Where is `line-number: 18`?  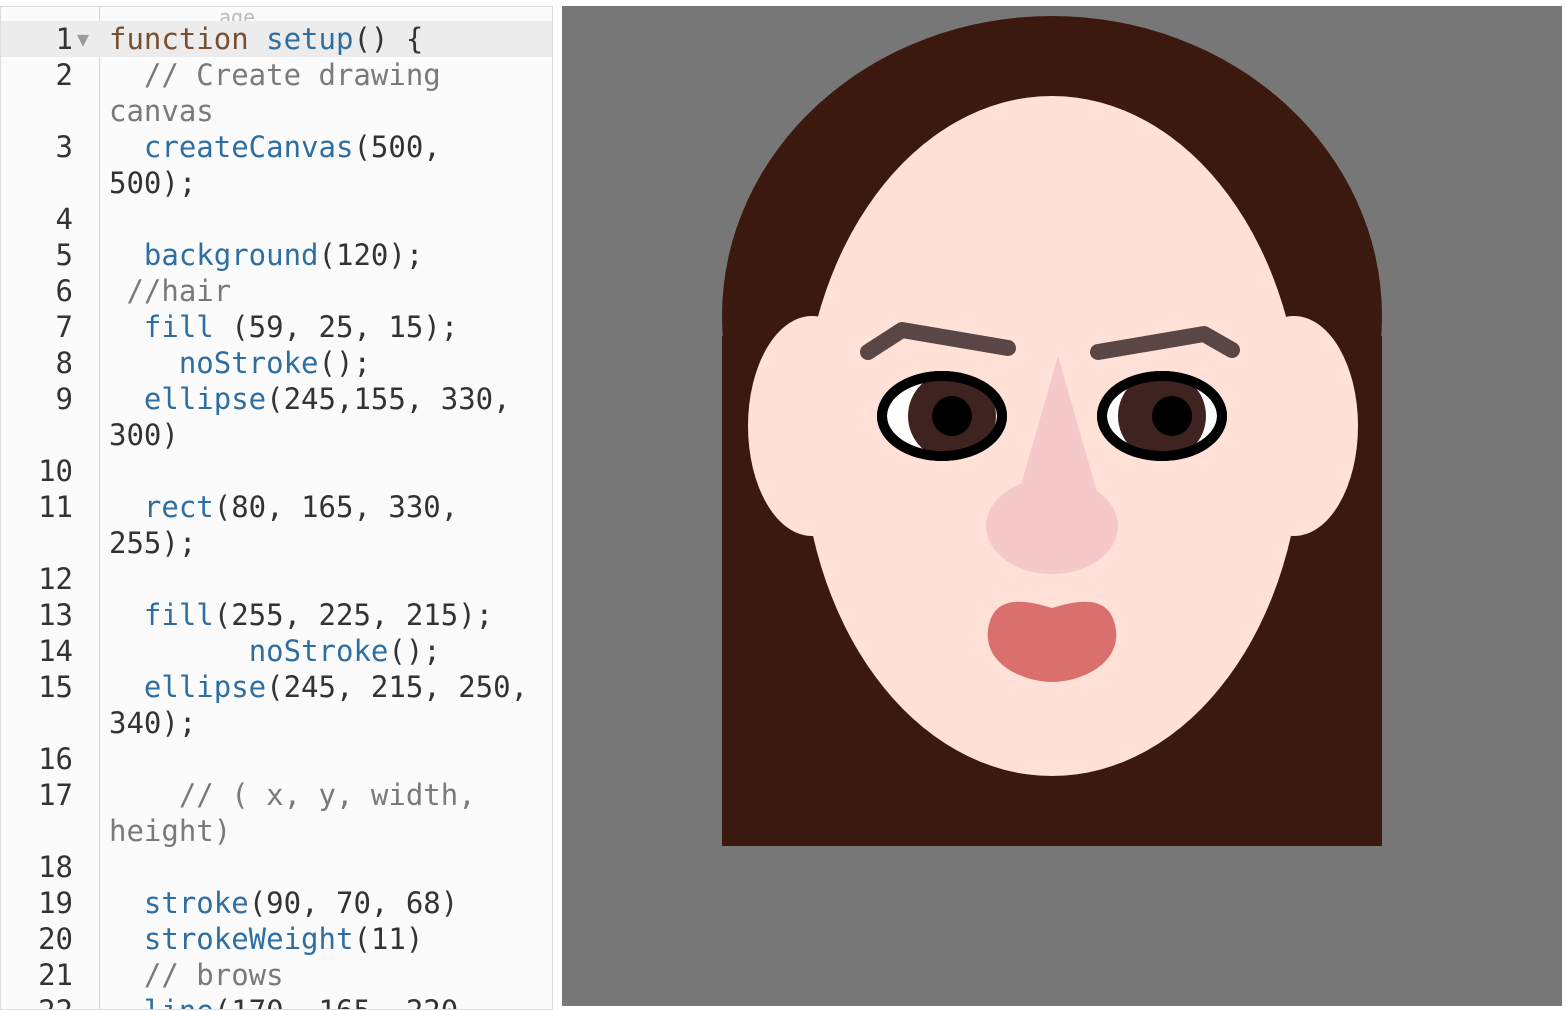
line-number: 18 is located at coordinates (55, 867).